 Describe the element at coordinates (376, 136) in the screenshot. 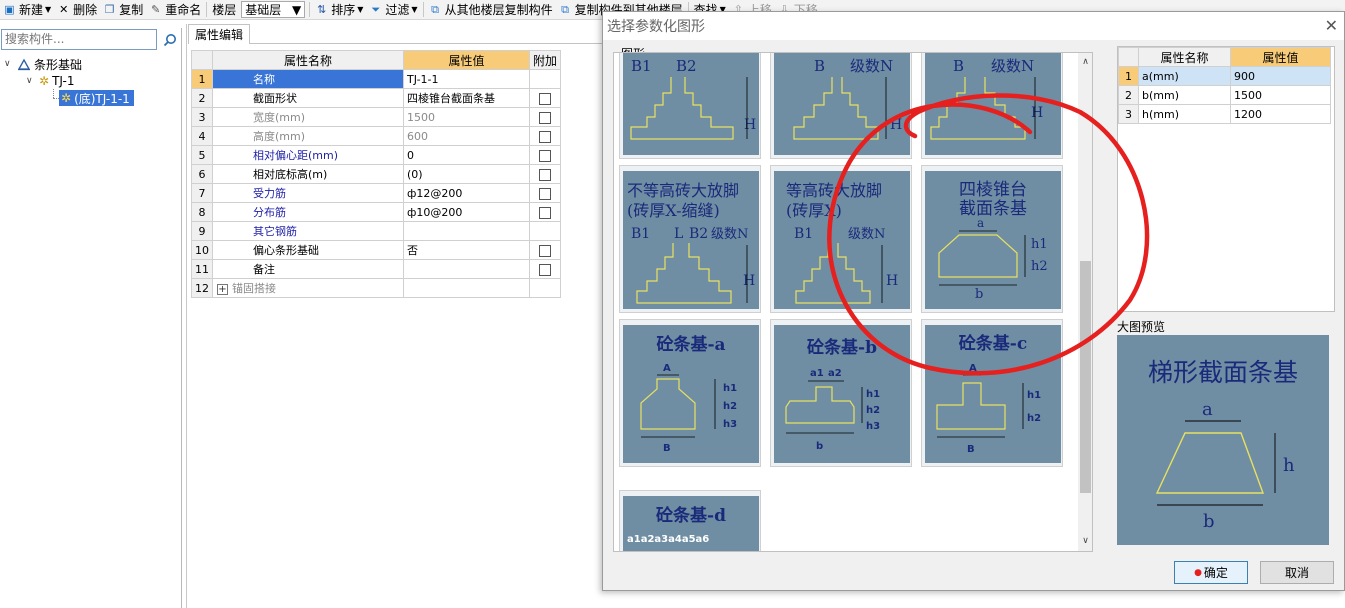

I see `table-row: 4 高度(mm) 600` at that location.